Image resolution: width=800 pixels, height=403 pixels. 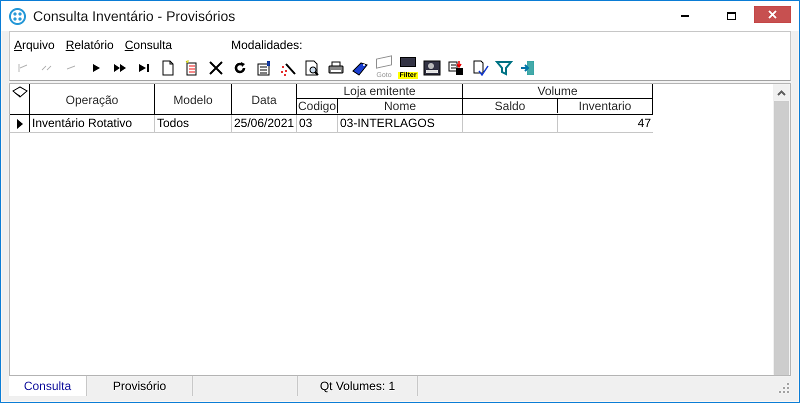 What do you see at coordinates (358, 386) in the screenshot?
I see `volume-count: Qt Volumes: 1` at bounding box center [358, 386].